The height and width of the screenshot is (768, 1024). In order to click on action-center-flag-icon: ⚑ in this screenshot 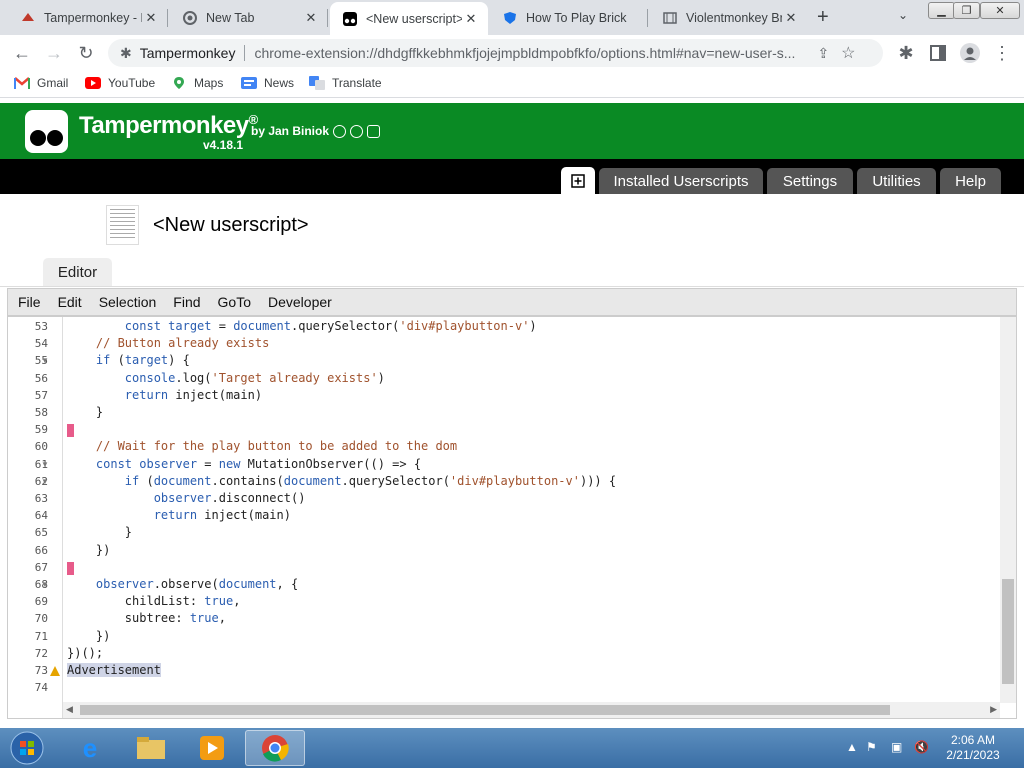, I will do `click(871, 747)`.